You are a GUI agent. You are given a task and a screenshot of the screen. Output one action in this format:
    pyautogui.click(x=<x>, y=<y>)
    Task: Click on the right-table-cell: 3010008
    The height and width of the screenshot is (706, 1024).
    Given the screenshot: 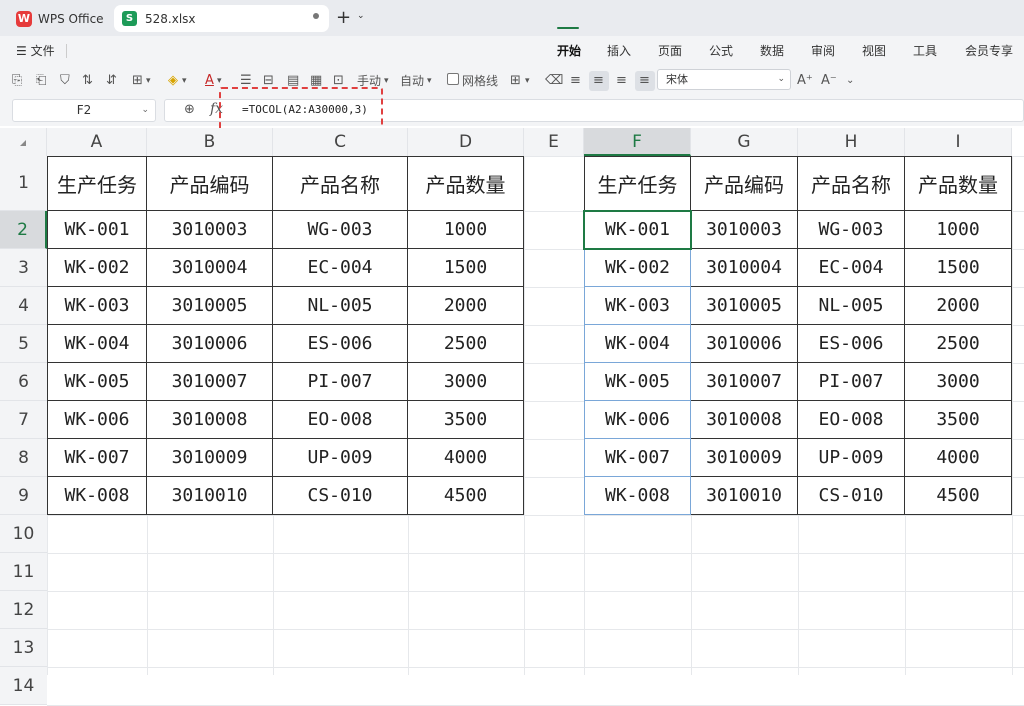 What is the action you would take?
    pyautogui.click(x=744, y=420)
    